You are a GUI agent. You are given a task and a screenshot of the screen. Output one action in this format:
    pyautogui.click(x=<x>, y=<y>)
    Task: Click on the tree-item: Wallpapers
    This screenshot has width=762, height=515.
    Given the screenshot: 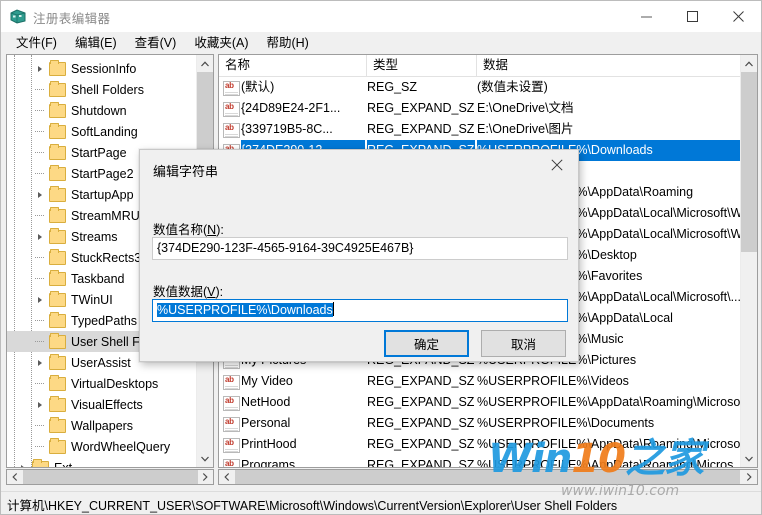 What is the action you would take?
    pyautogui.click(x=103, y=425)
    